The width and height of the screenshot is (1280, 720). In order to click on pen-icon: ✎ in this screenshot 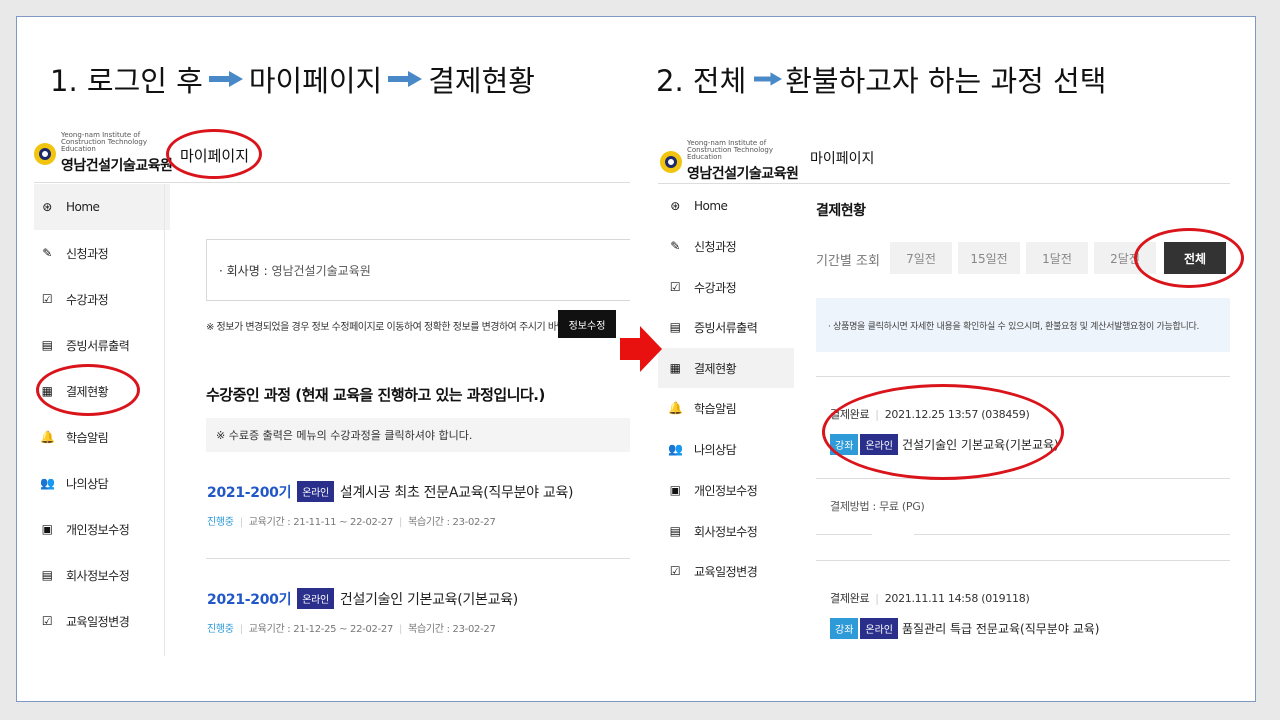, I will do `click(47, 253)`.